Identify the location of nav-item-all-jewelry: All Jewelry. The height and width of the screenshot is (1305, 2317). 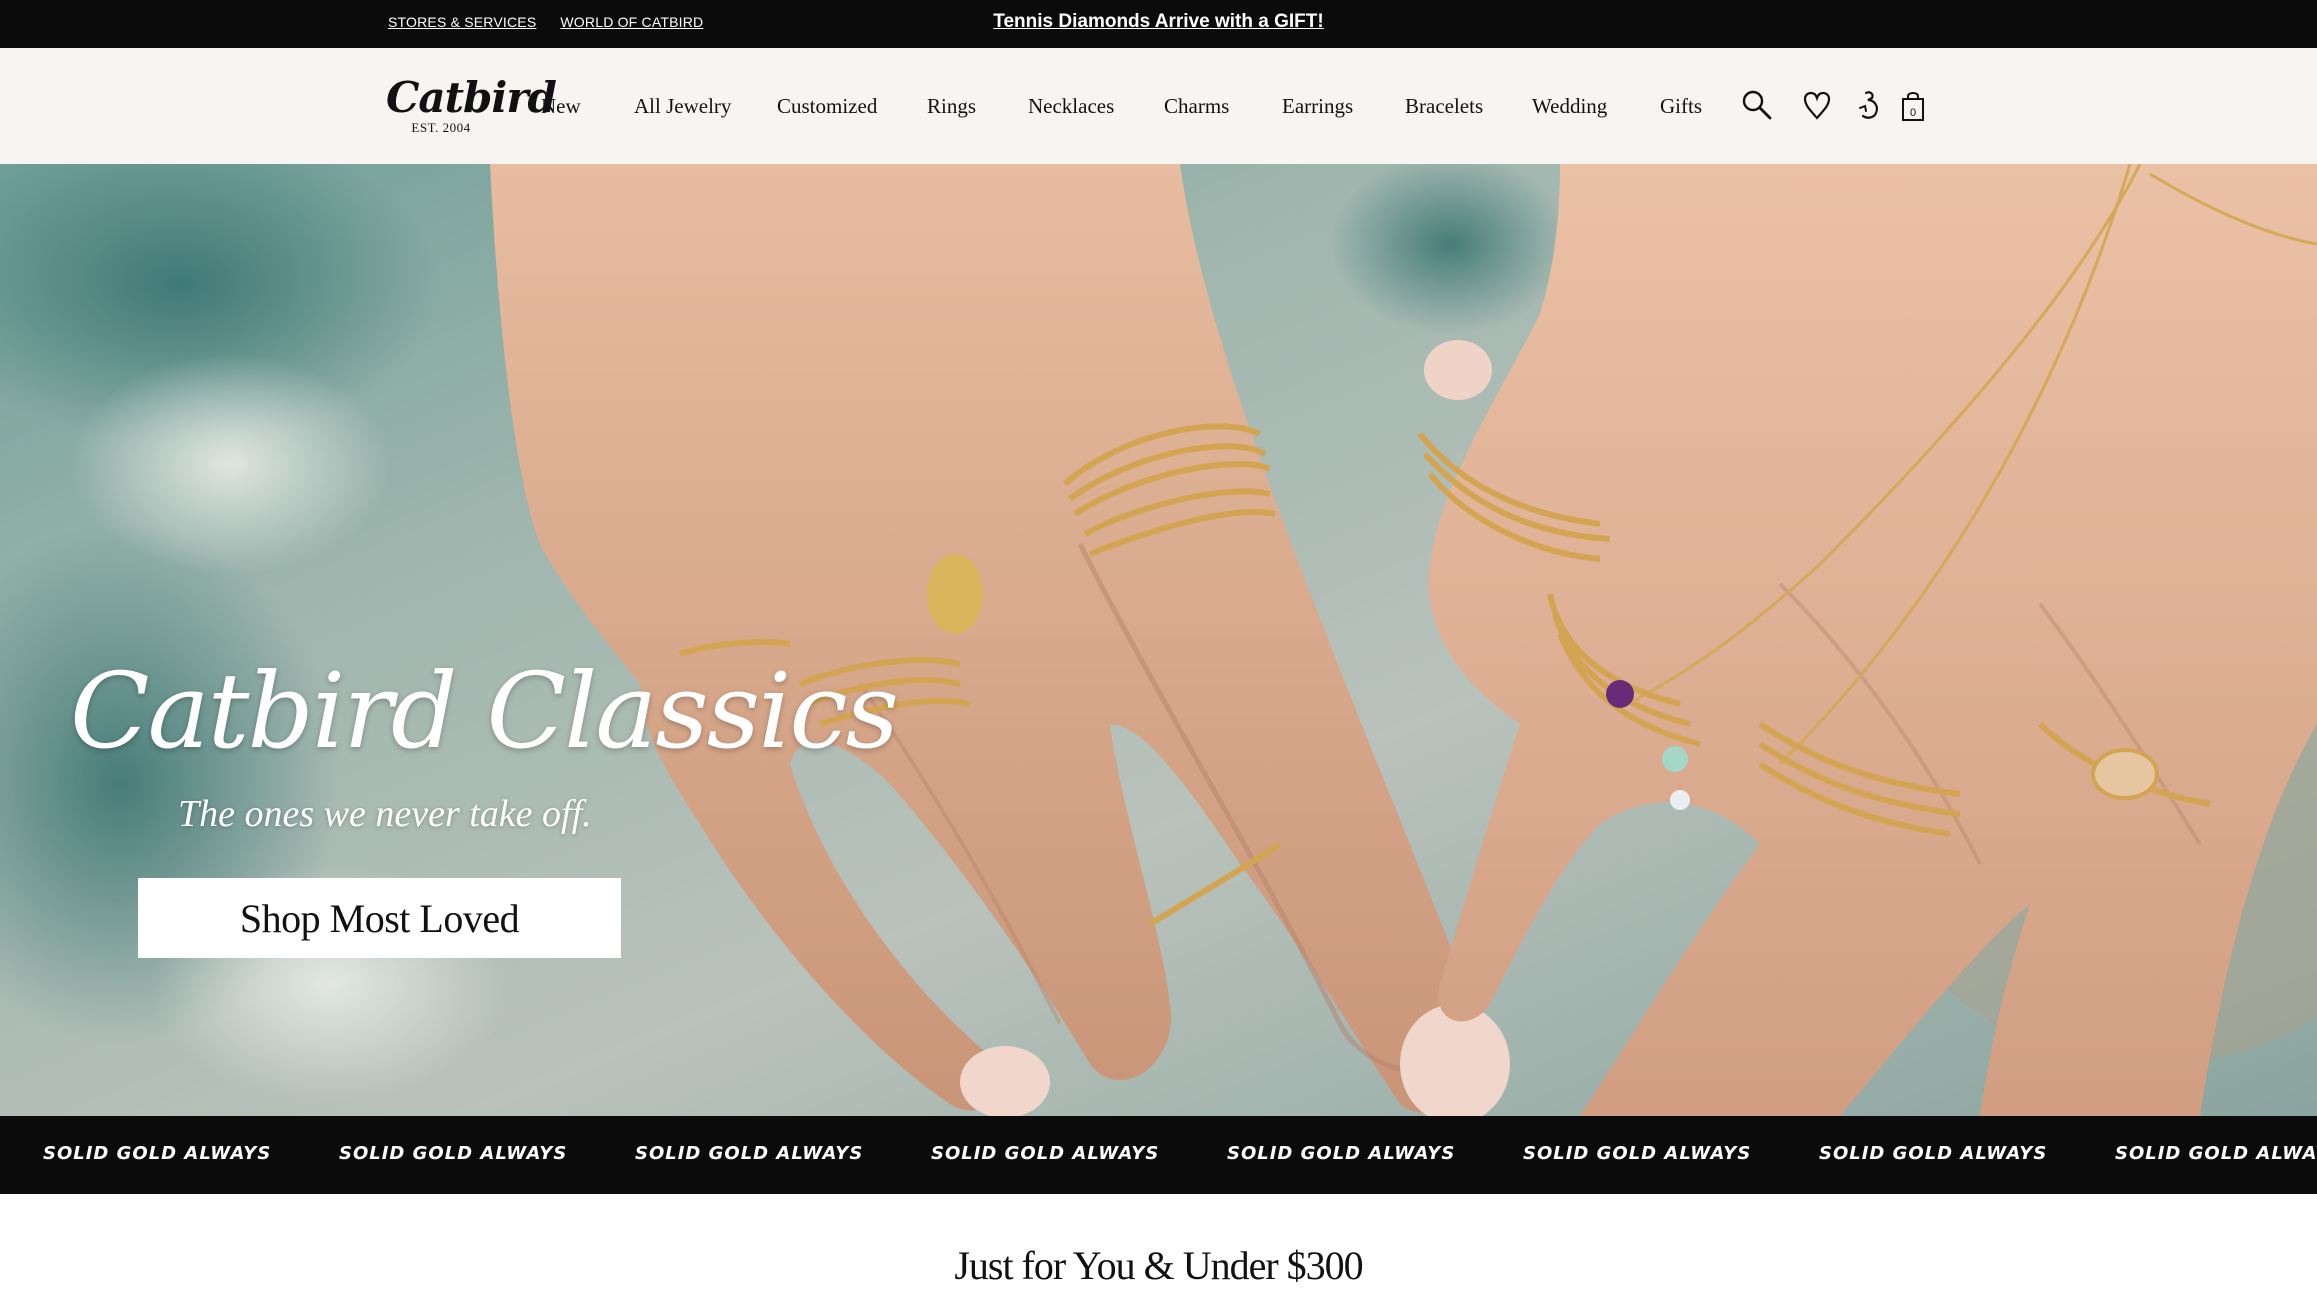
(682, 106).